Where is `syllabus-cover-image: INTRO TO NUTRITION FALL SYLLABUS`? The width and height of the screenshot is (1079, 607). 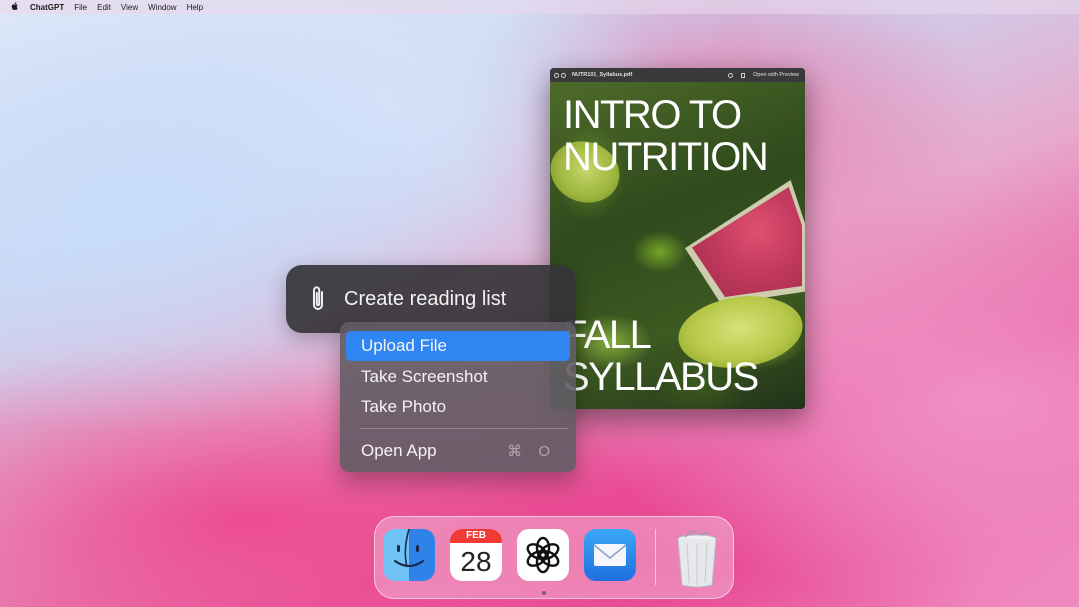 syllabus-cover-image: INTRO TO NUTRITION FALL SYLLABUS is located at coordinates (677, 245).